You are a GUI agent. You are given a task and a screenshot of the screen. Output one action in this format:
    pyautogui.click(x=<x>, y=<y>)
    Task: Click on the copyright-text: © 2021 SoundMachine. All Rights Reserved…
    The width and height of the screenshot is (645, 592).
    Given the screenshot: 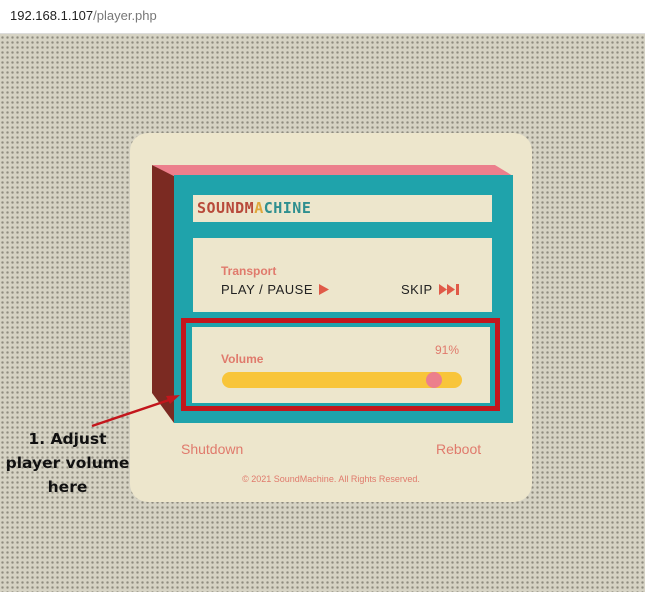 What is the action you would take?
    pyautogui.click(x=331, y=479)
    